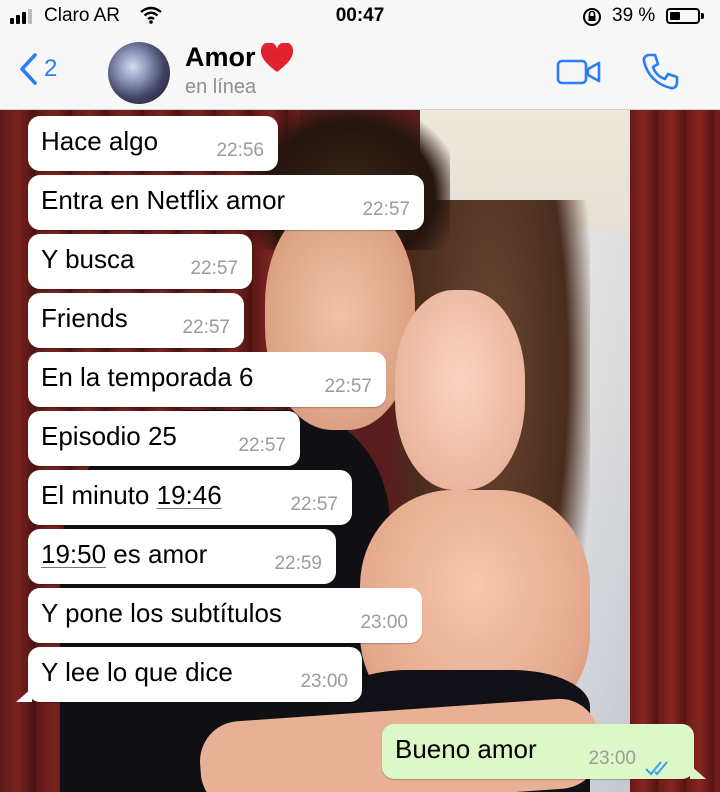  What do you see at coordinates (466, 749) in the screenshot?
I see `message-text: Bueno amor` at bounding box center [466, 749].